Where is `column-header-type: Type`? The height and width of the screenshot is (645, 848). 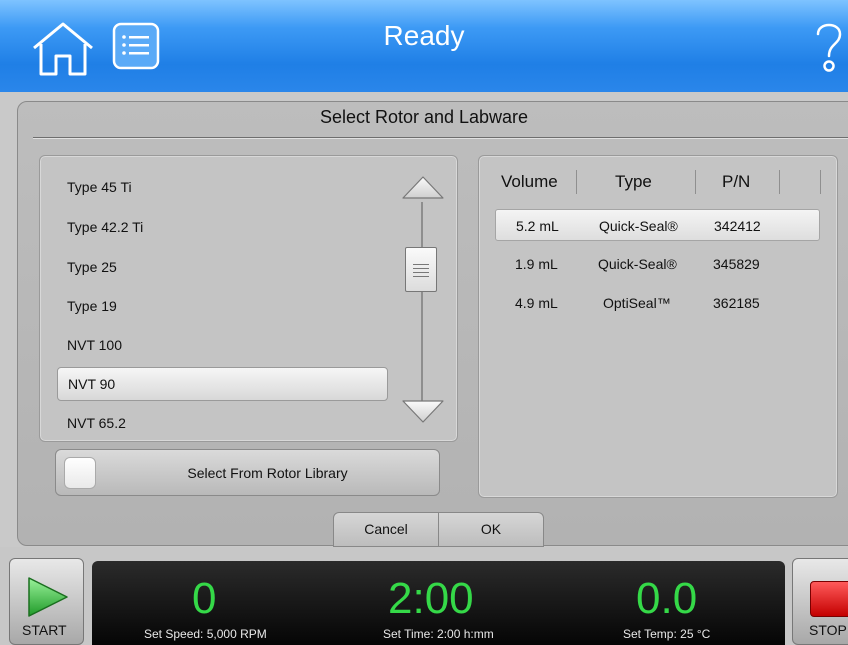 column-header-type: Type is located at coordinates (633, 181).